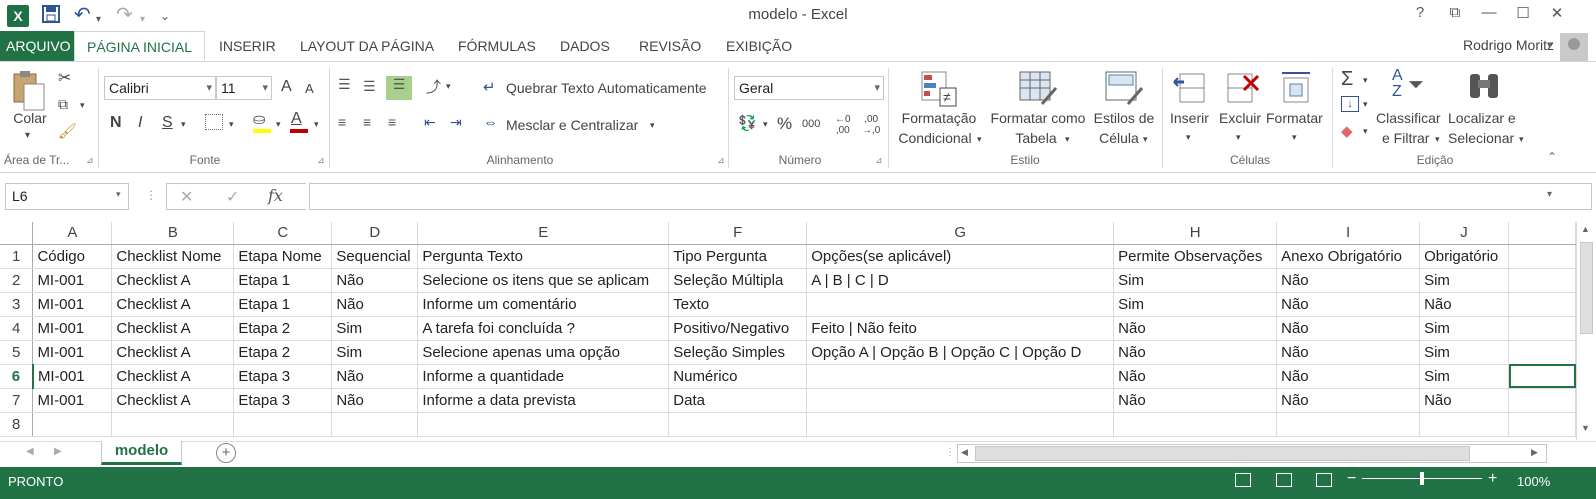 This screenshot has height=499, width=1596. Describe the element at coordinates (1189, 118) in the screenshot. I see `insert-cells-button: Inserir` at that location.